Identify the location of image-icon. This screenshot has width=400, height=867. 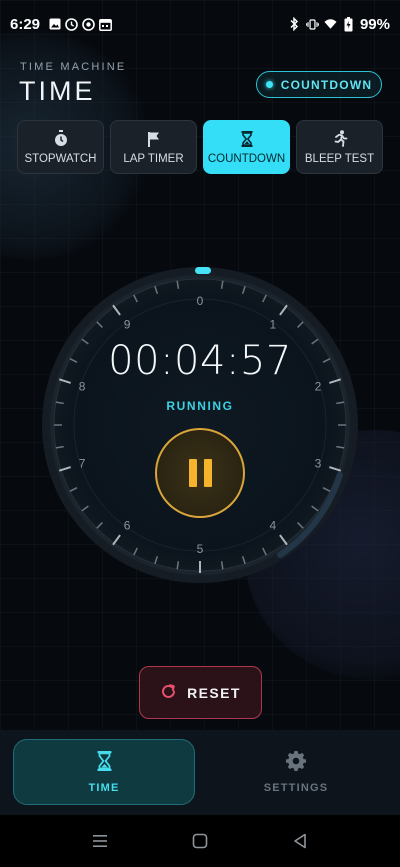
(54, 24).